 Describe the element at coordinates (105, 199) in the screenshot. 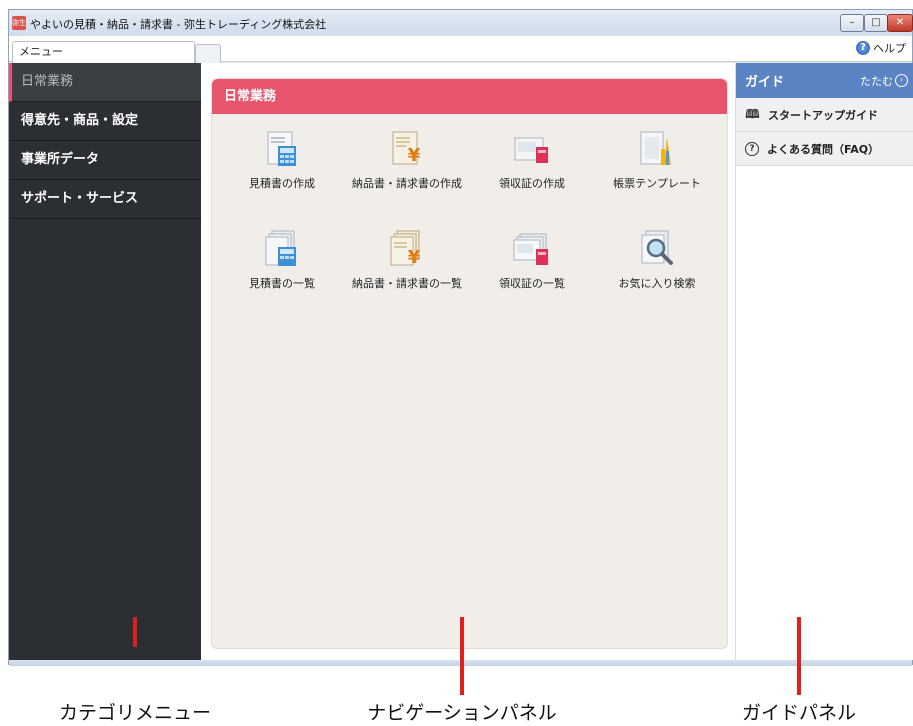

I see `category-item-support-services: サポート・サービス` at that location.